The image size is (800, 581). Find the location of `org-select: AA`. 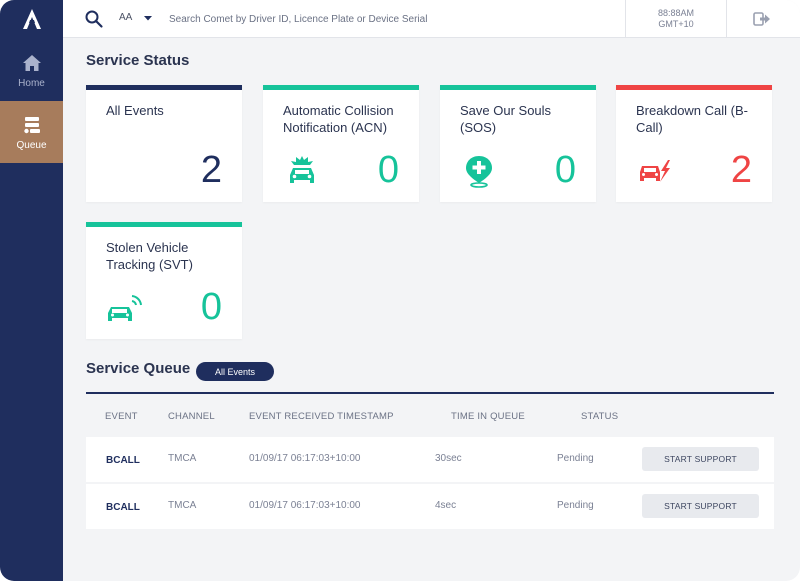

org-select: AA is located at coordinates (125, 17).